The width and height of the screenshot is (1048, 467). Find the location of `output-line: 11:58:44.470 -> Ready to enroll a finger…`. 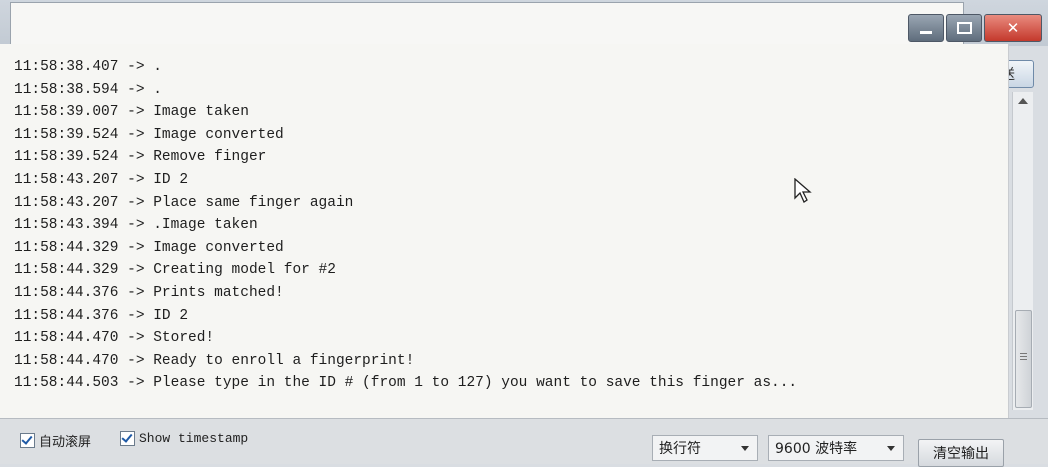

output-line: 11:58:44.470 -> Ready to enroll a finger… is located at coordinates (214, 360).